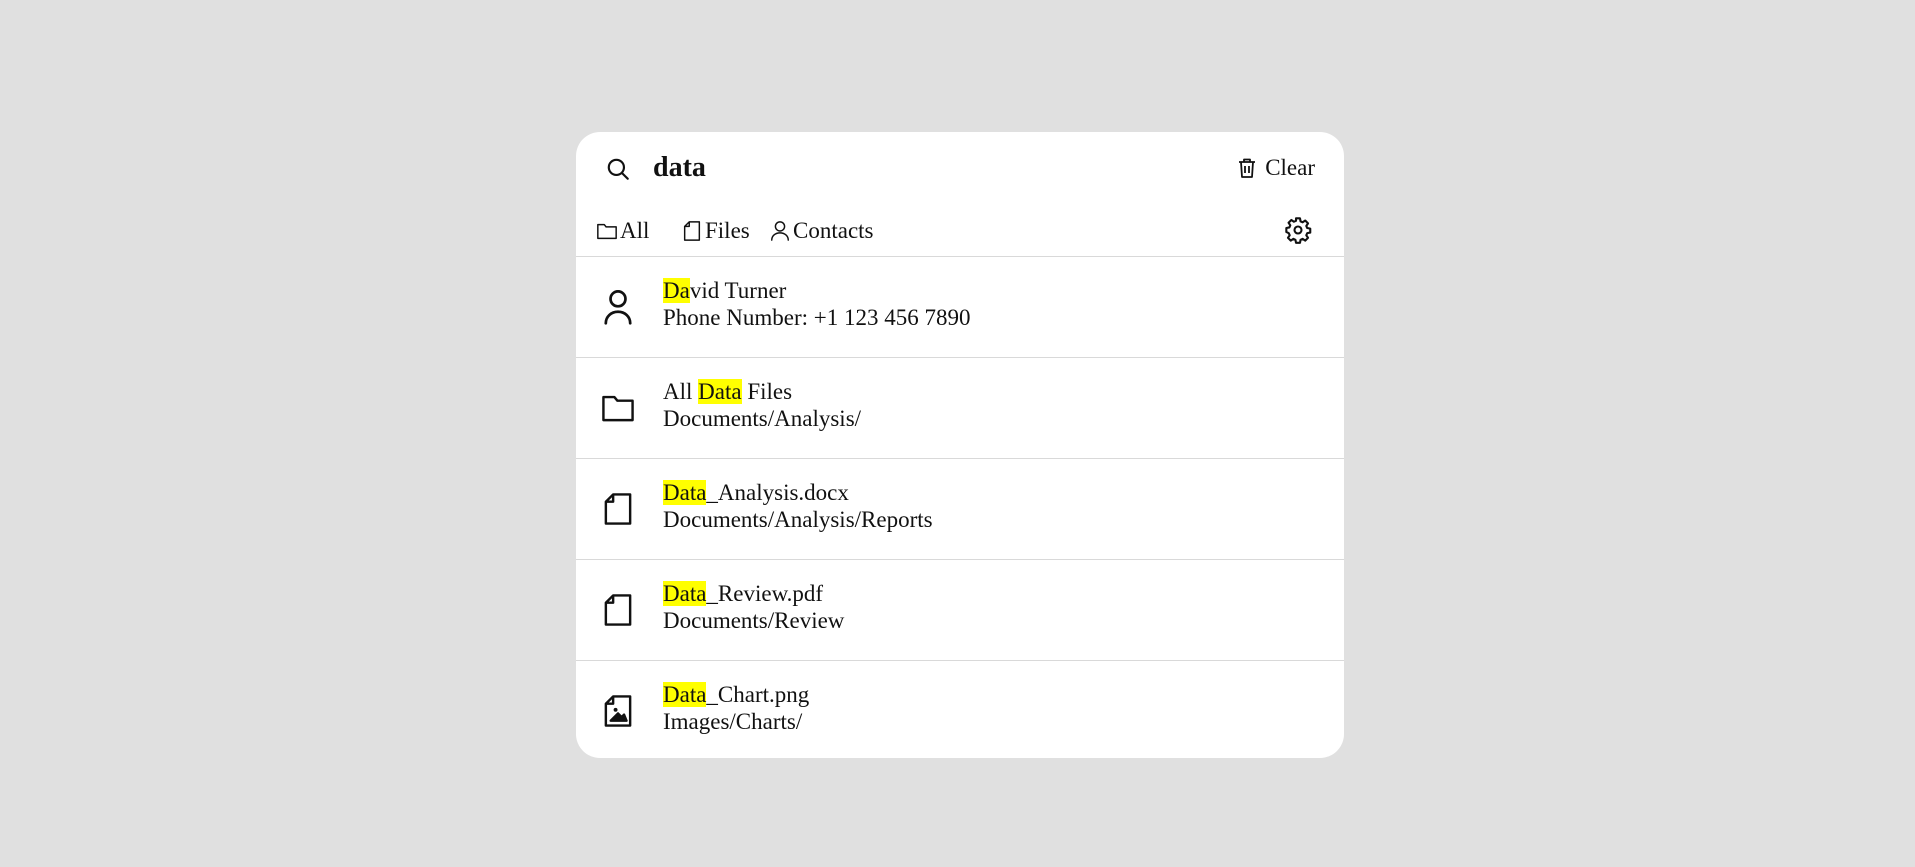 The height and width of the screenshot is (867, 1915). I want to click on result-title: Data_Analysis.docx, so click(756, 492).